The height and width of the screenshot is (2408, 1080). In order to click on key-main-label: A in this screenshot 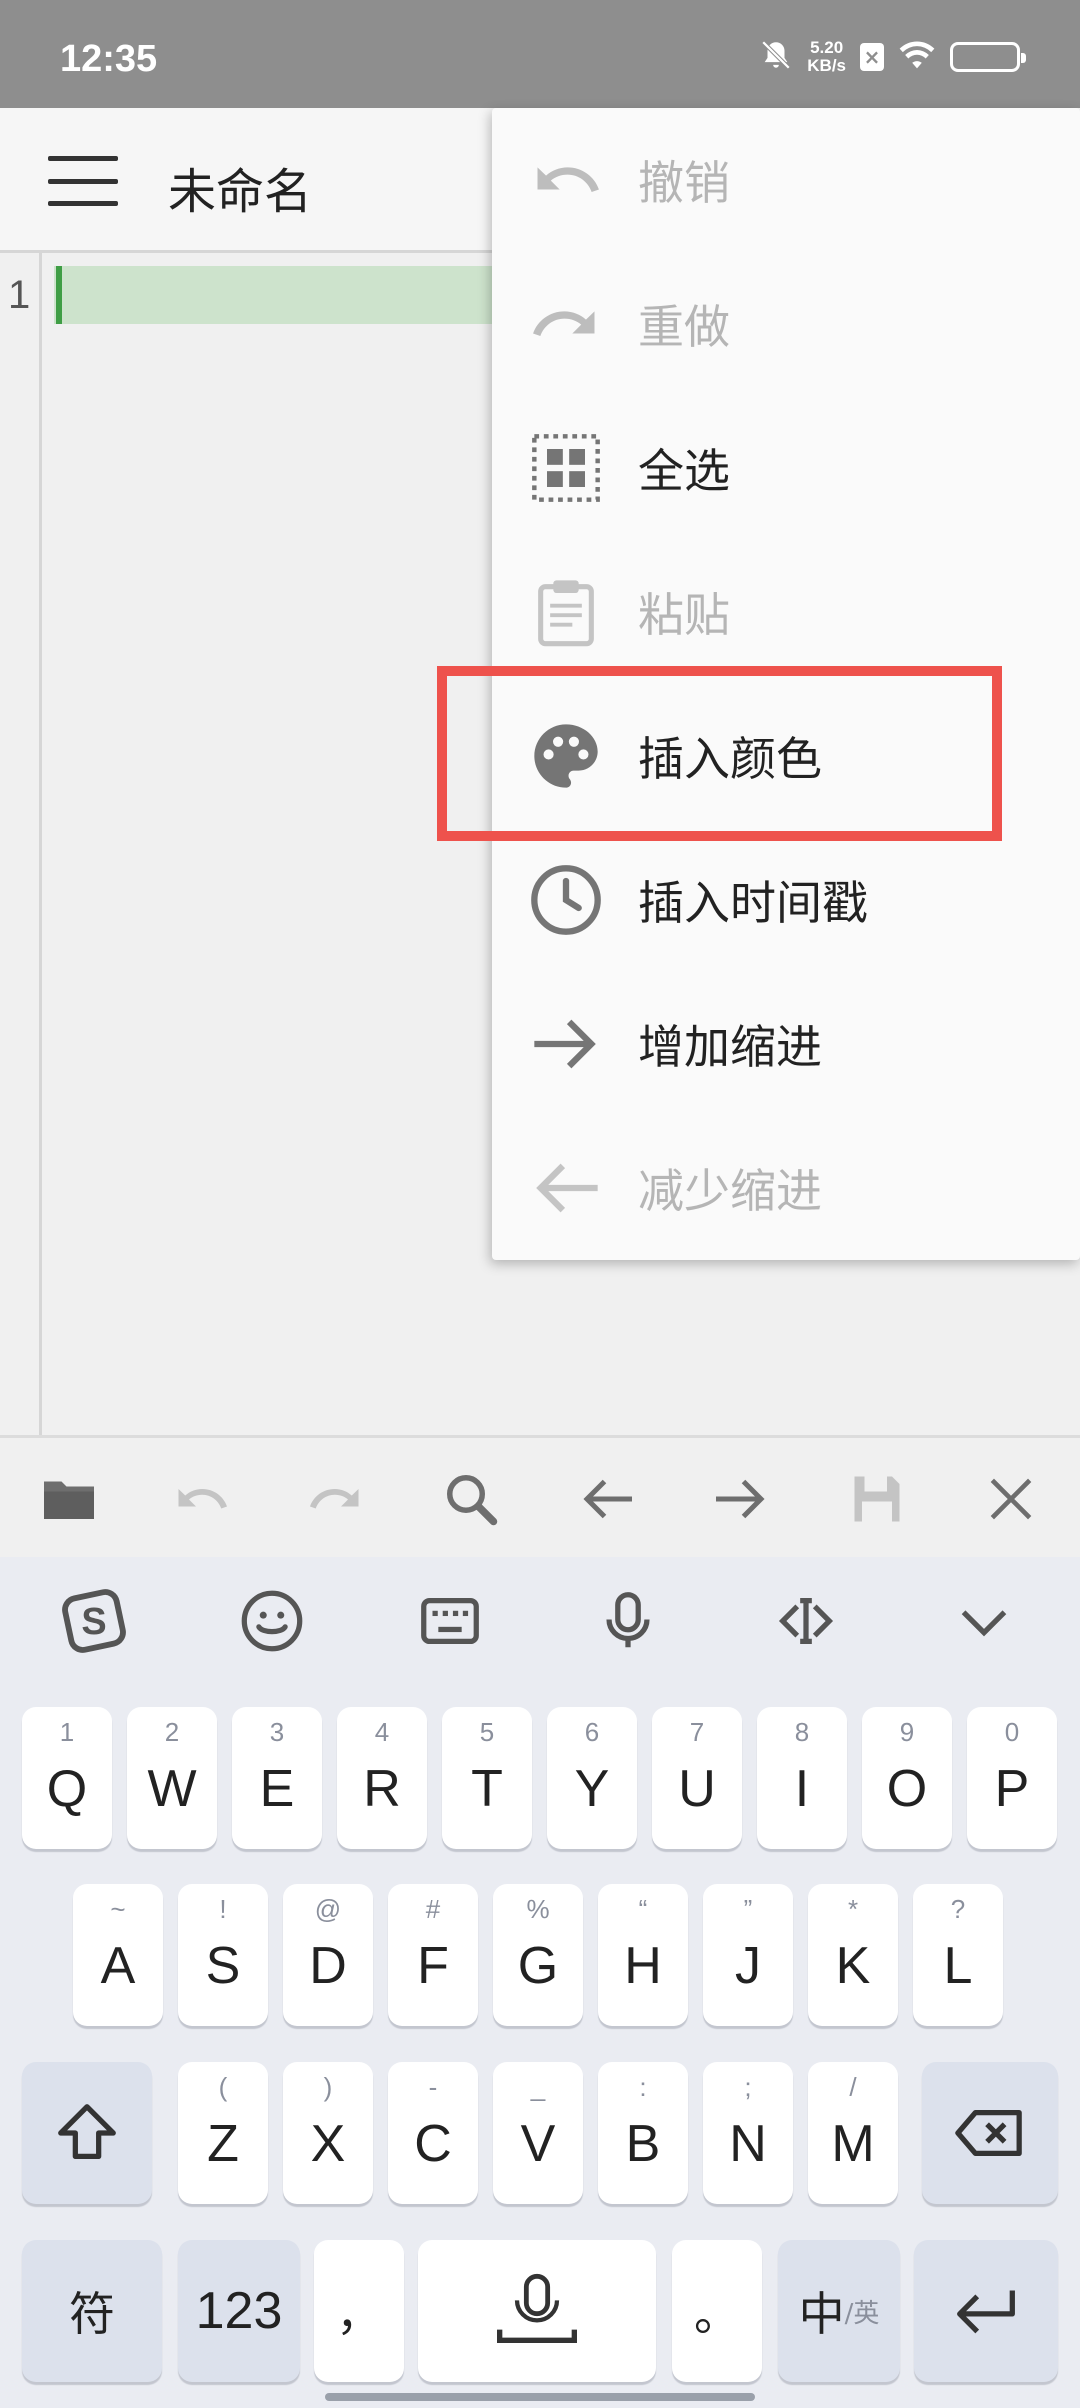, I will do `click(118, 1966)`.